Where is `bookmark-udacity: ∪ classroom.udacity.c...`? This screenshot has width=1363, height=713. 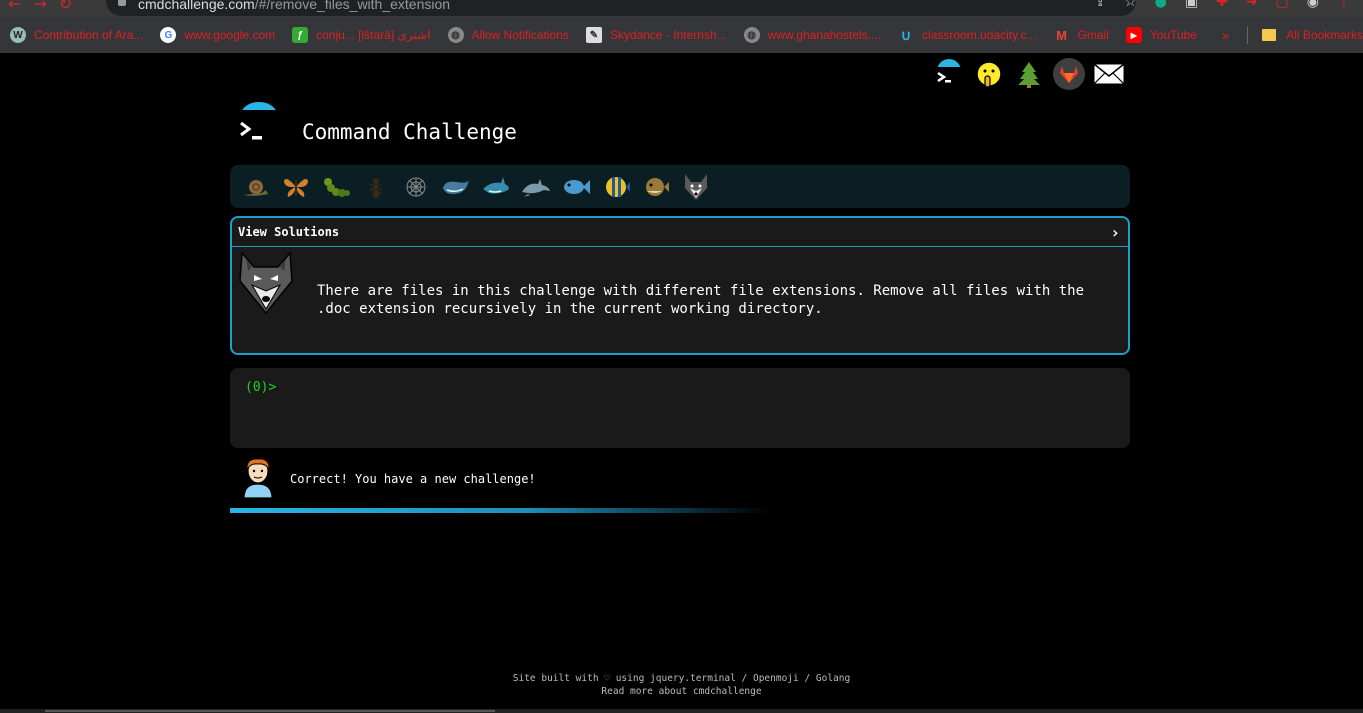 bookmark-udacity: ∪ classroom.udacity.c... is located at coordinates (967, 34).